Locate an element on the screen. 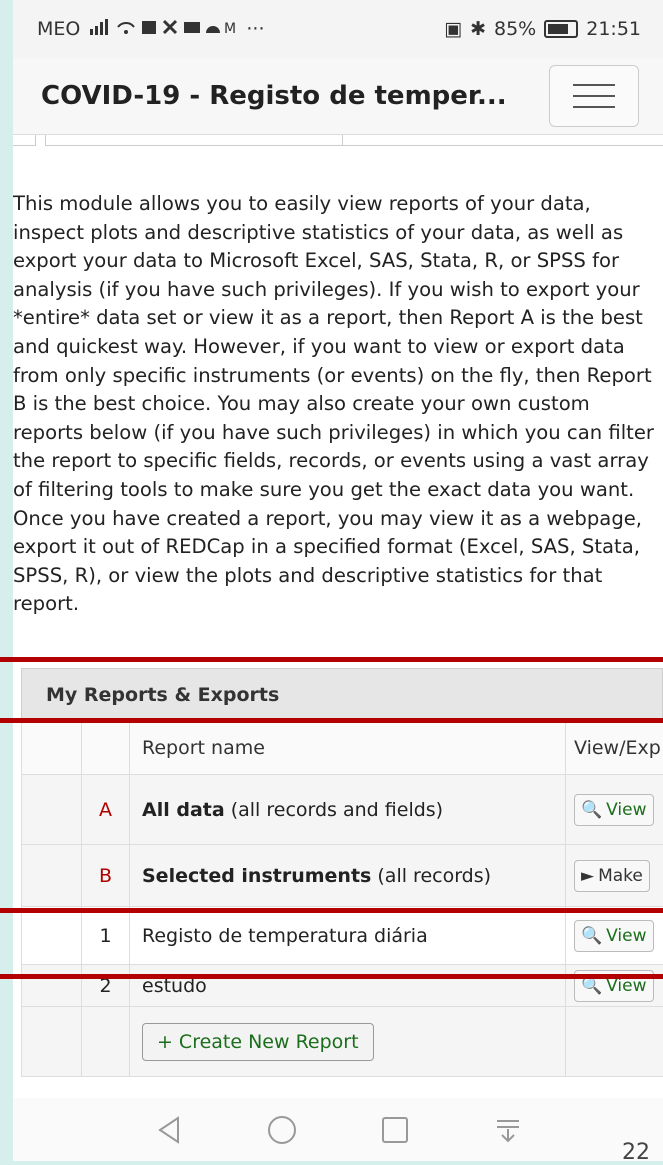 The width and height of the screenshot is (663, 1165). notification-icons: M is located at coordinates (163, 29).